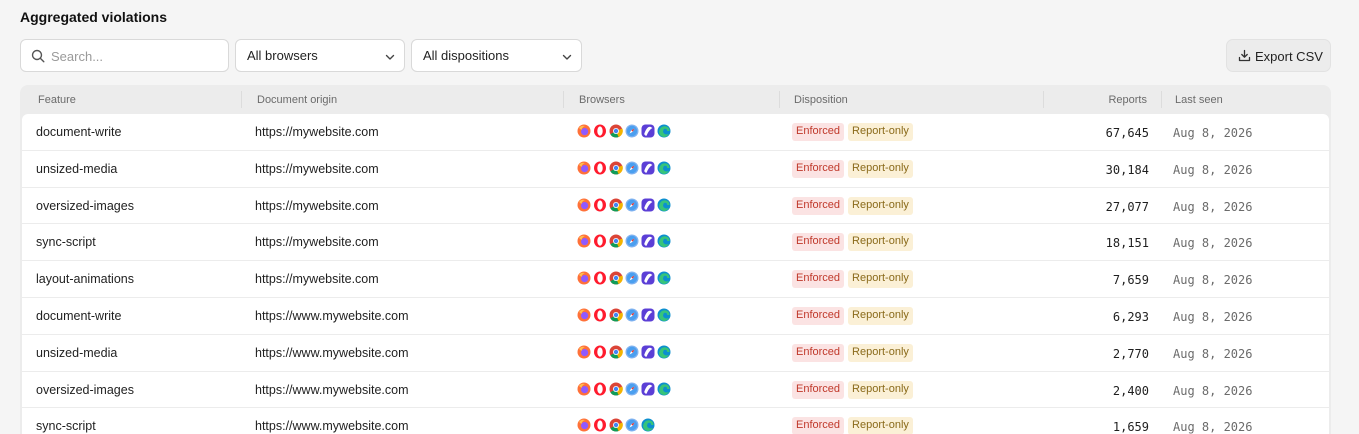 The image size is (1359, 434). Describe the element at coordinates (1244, 55) in the screenshot. I see `download-icon` at that location.